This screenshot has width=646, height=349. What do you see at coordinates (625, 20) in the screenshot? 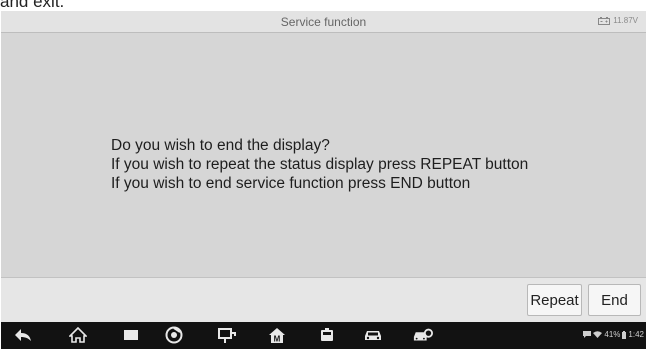
I see `battery-voltage: 11.87V` at bounding box center [625, 20].